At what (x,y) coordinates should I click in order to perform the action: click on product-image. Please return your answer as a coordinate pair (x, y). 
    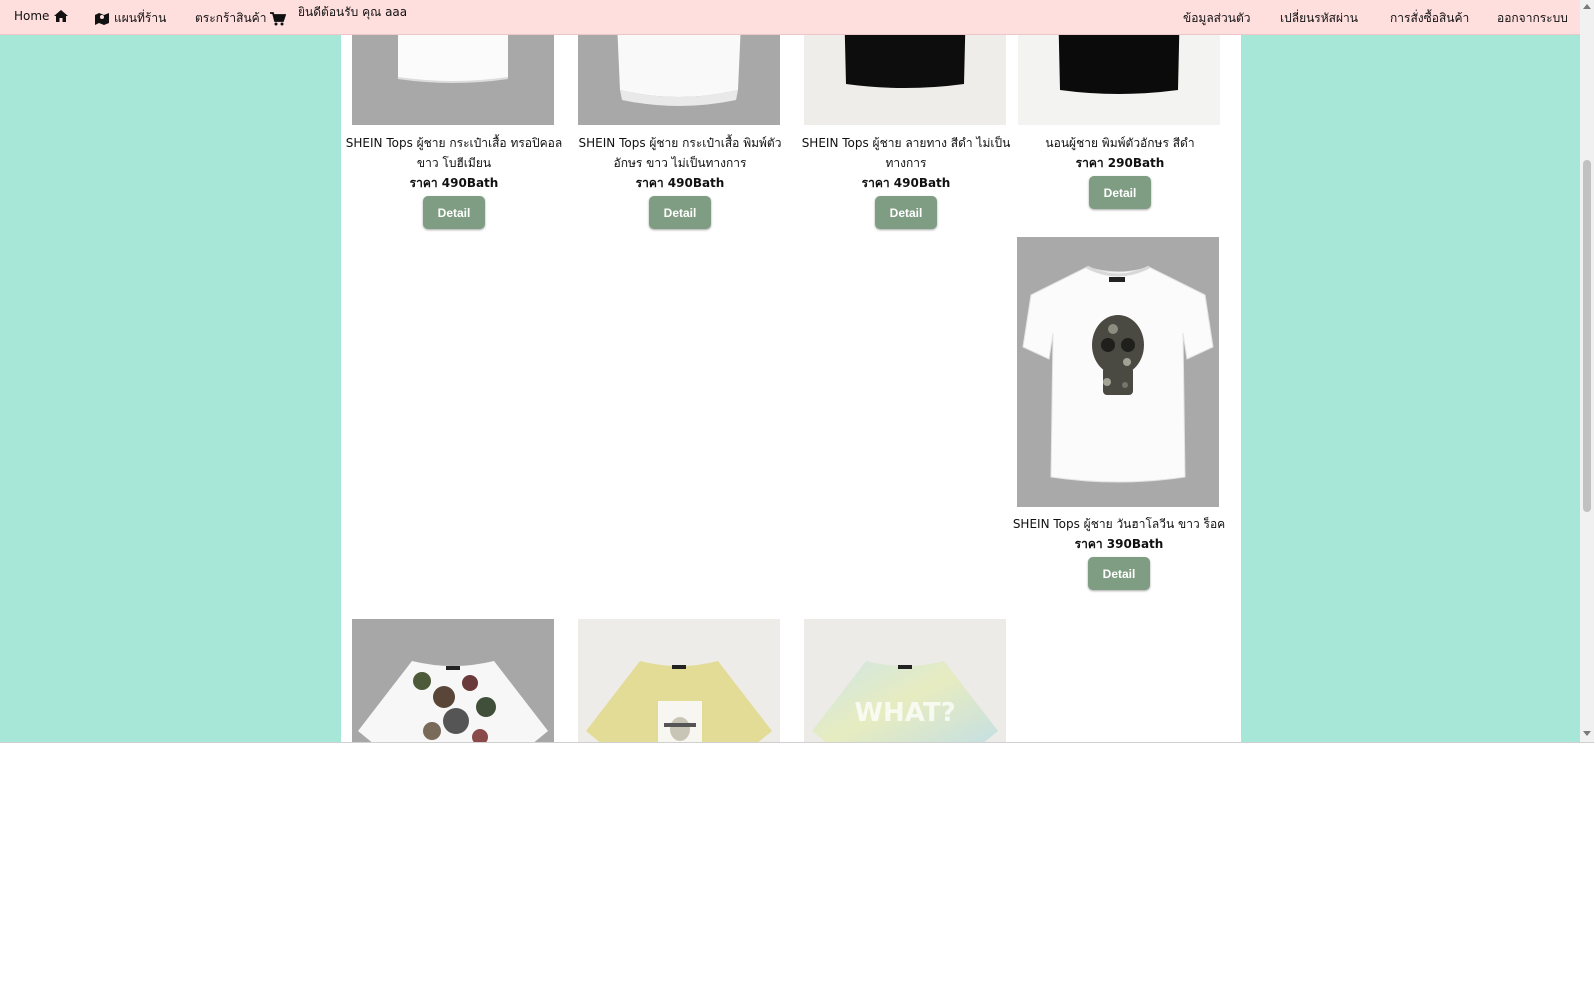
    Looking at the image, I should click on (1118, 372).